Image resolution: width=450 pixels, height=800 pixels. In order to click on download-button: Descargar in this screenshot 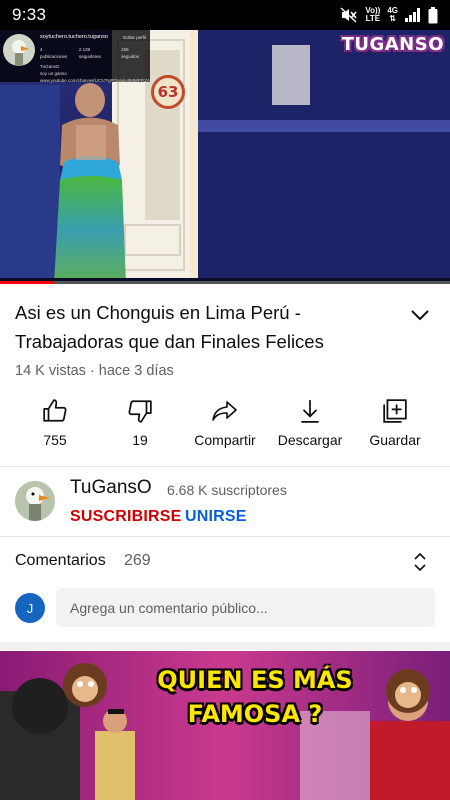, I will do `click(310, 422)`.